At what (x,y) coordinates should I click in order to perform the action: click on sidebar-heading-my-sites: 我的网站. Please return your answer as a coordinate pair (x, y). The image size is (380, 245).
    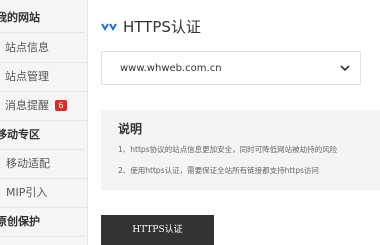
    Looking at the image, I should click on (42, 18).